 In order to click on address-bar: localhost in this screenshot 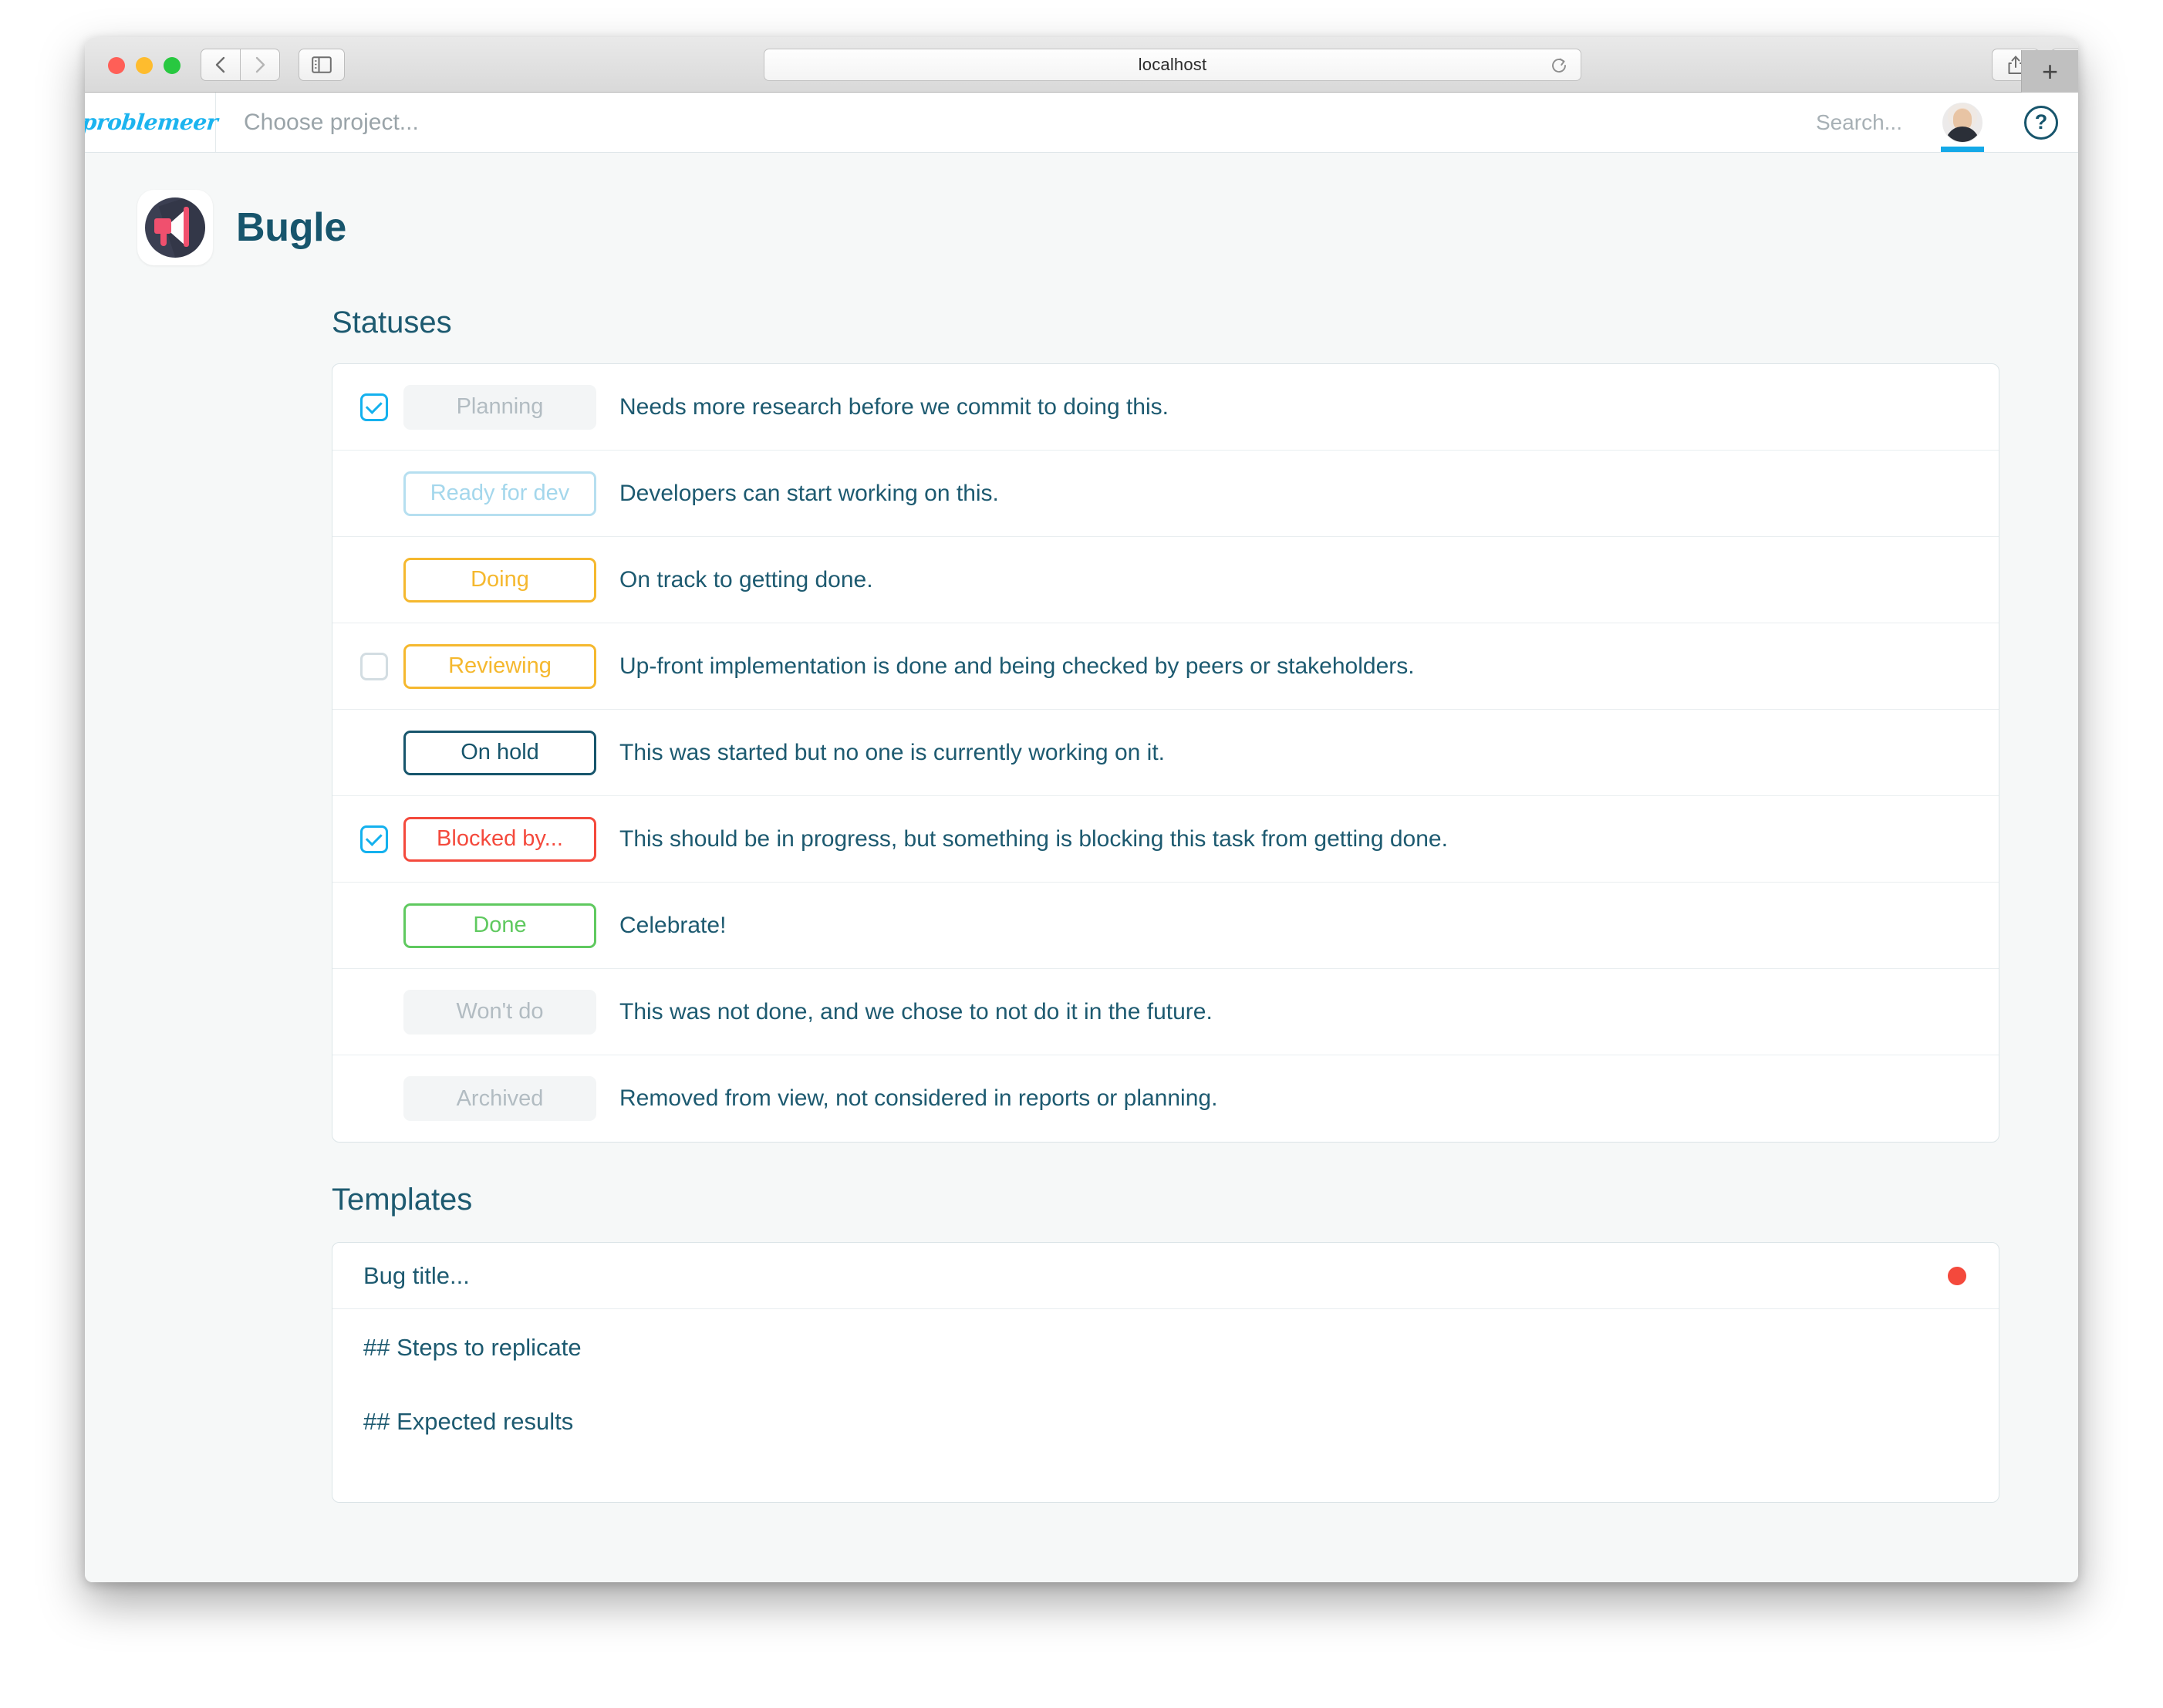, I will do `click(1172, 65)`.